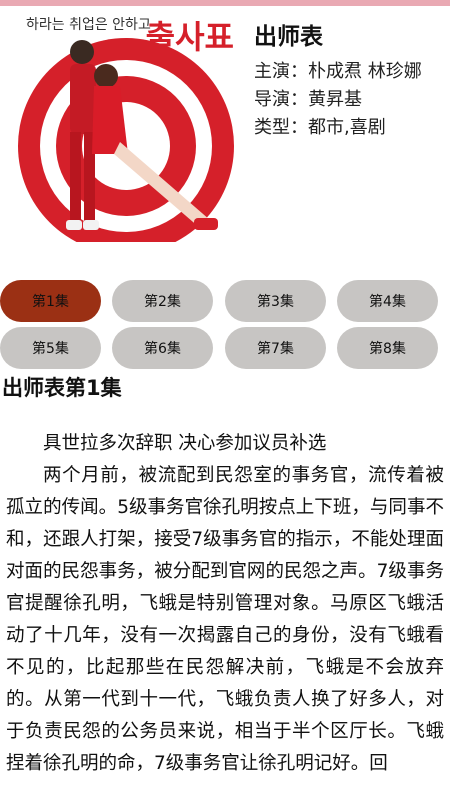 This screenshot has width=450, height=800. Describe the element at coordinates (288, 37) in the screenshot. I see `drama-title: 出师表` at that location.